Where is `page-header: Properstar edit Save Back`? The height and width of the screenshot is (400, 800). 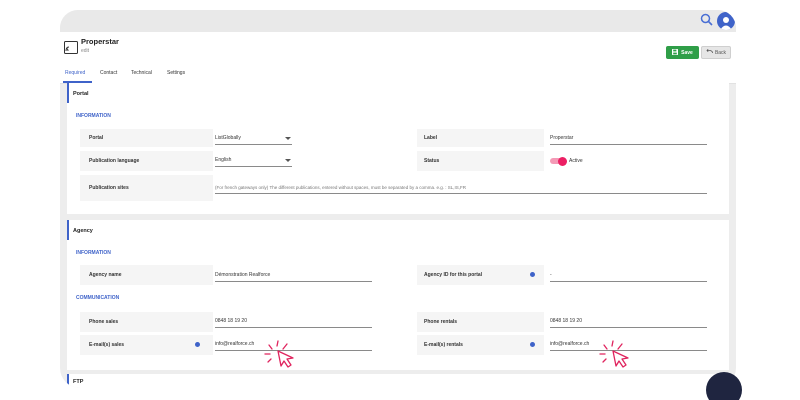
page-header: Properstar edit Save Back is located at coordinates (398, 47).